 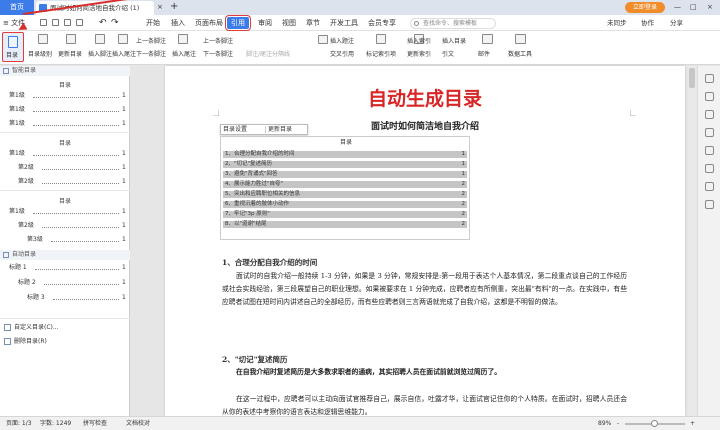 What do you see at coordinates (265, 23) in the screenshot?
I see `menu-tab-review: 审阅` at bounding box center [265, 23].